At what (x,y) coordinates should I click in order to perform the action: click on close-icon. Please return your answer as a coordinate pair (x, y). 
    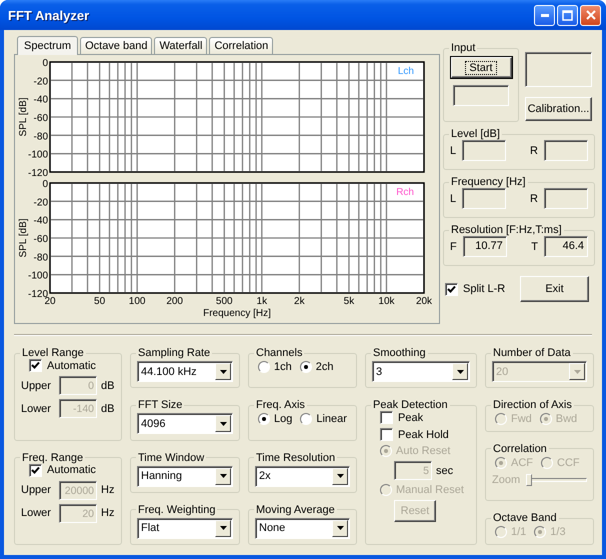
    Looking at the image, I should click on (591, 15).